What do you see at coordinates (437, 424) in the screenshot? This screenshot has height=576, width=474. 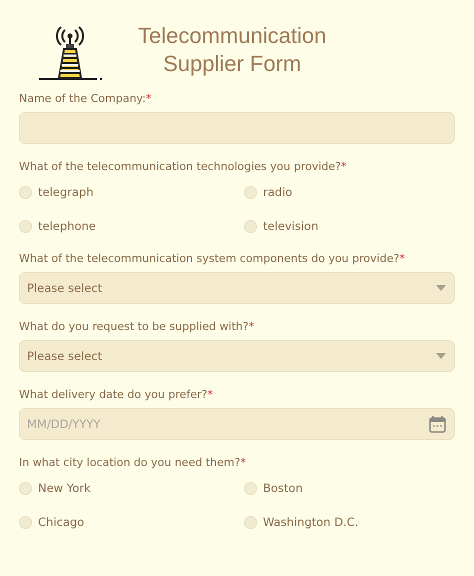 I see `calendar-icon` at bounding box center [437, 424].